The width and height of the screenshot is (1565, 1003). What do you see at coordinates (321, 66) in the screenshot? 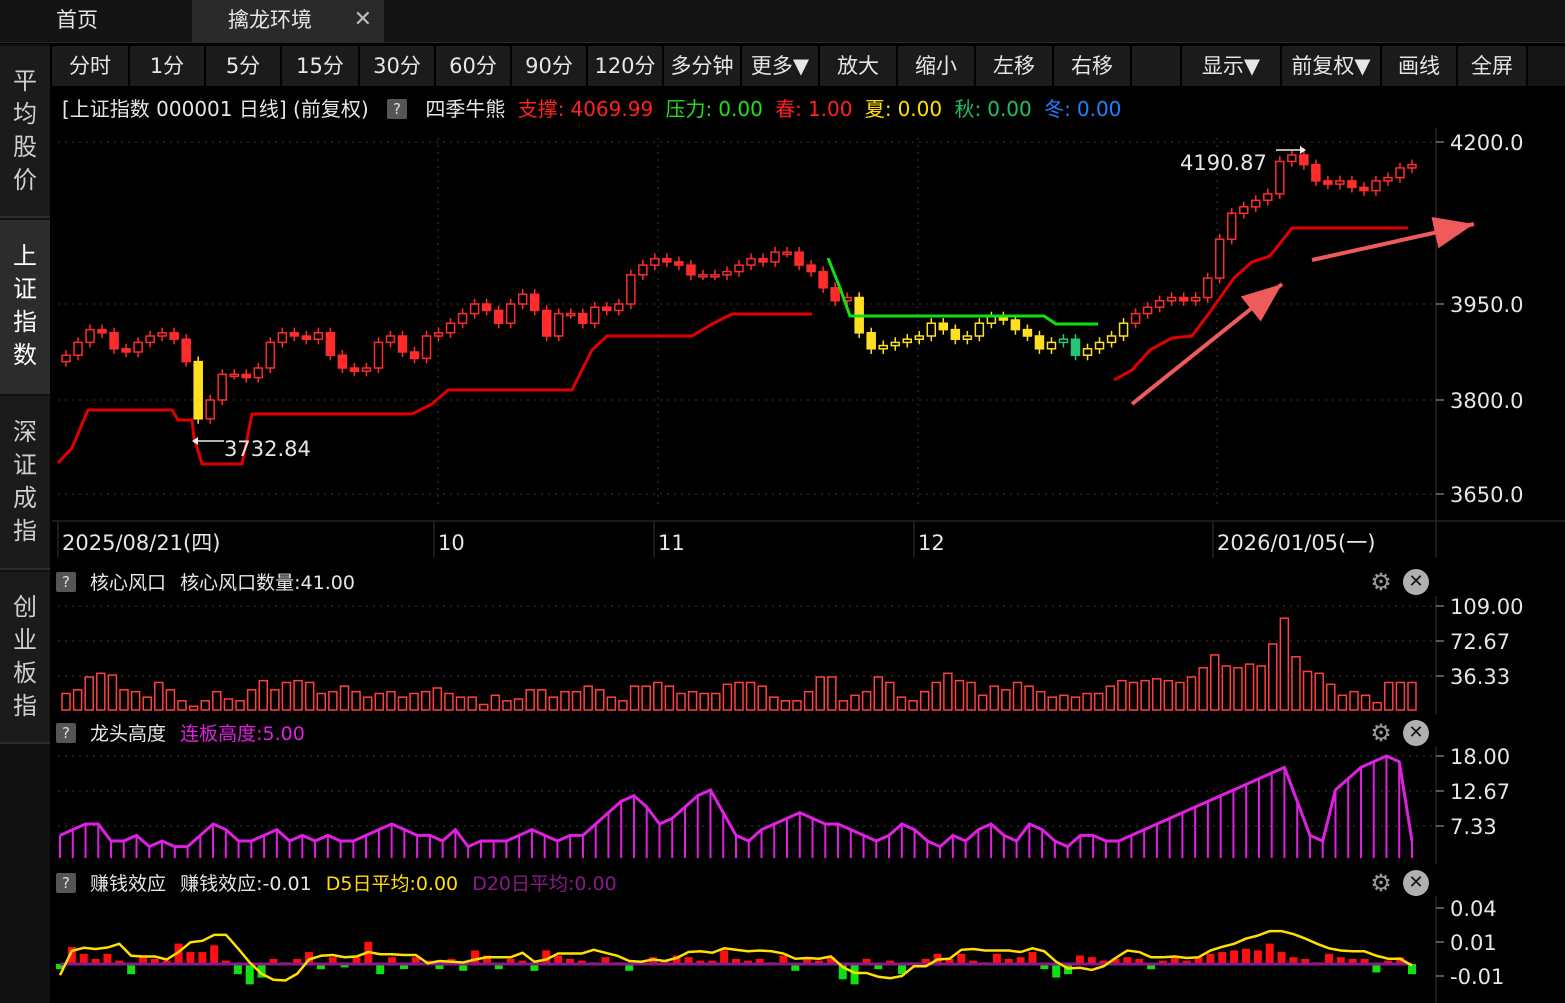
I see `toolbar-button-3: 15分` at bounding box center [321, 66].